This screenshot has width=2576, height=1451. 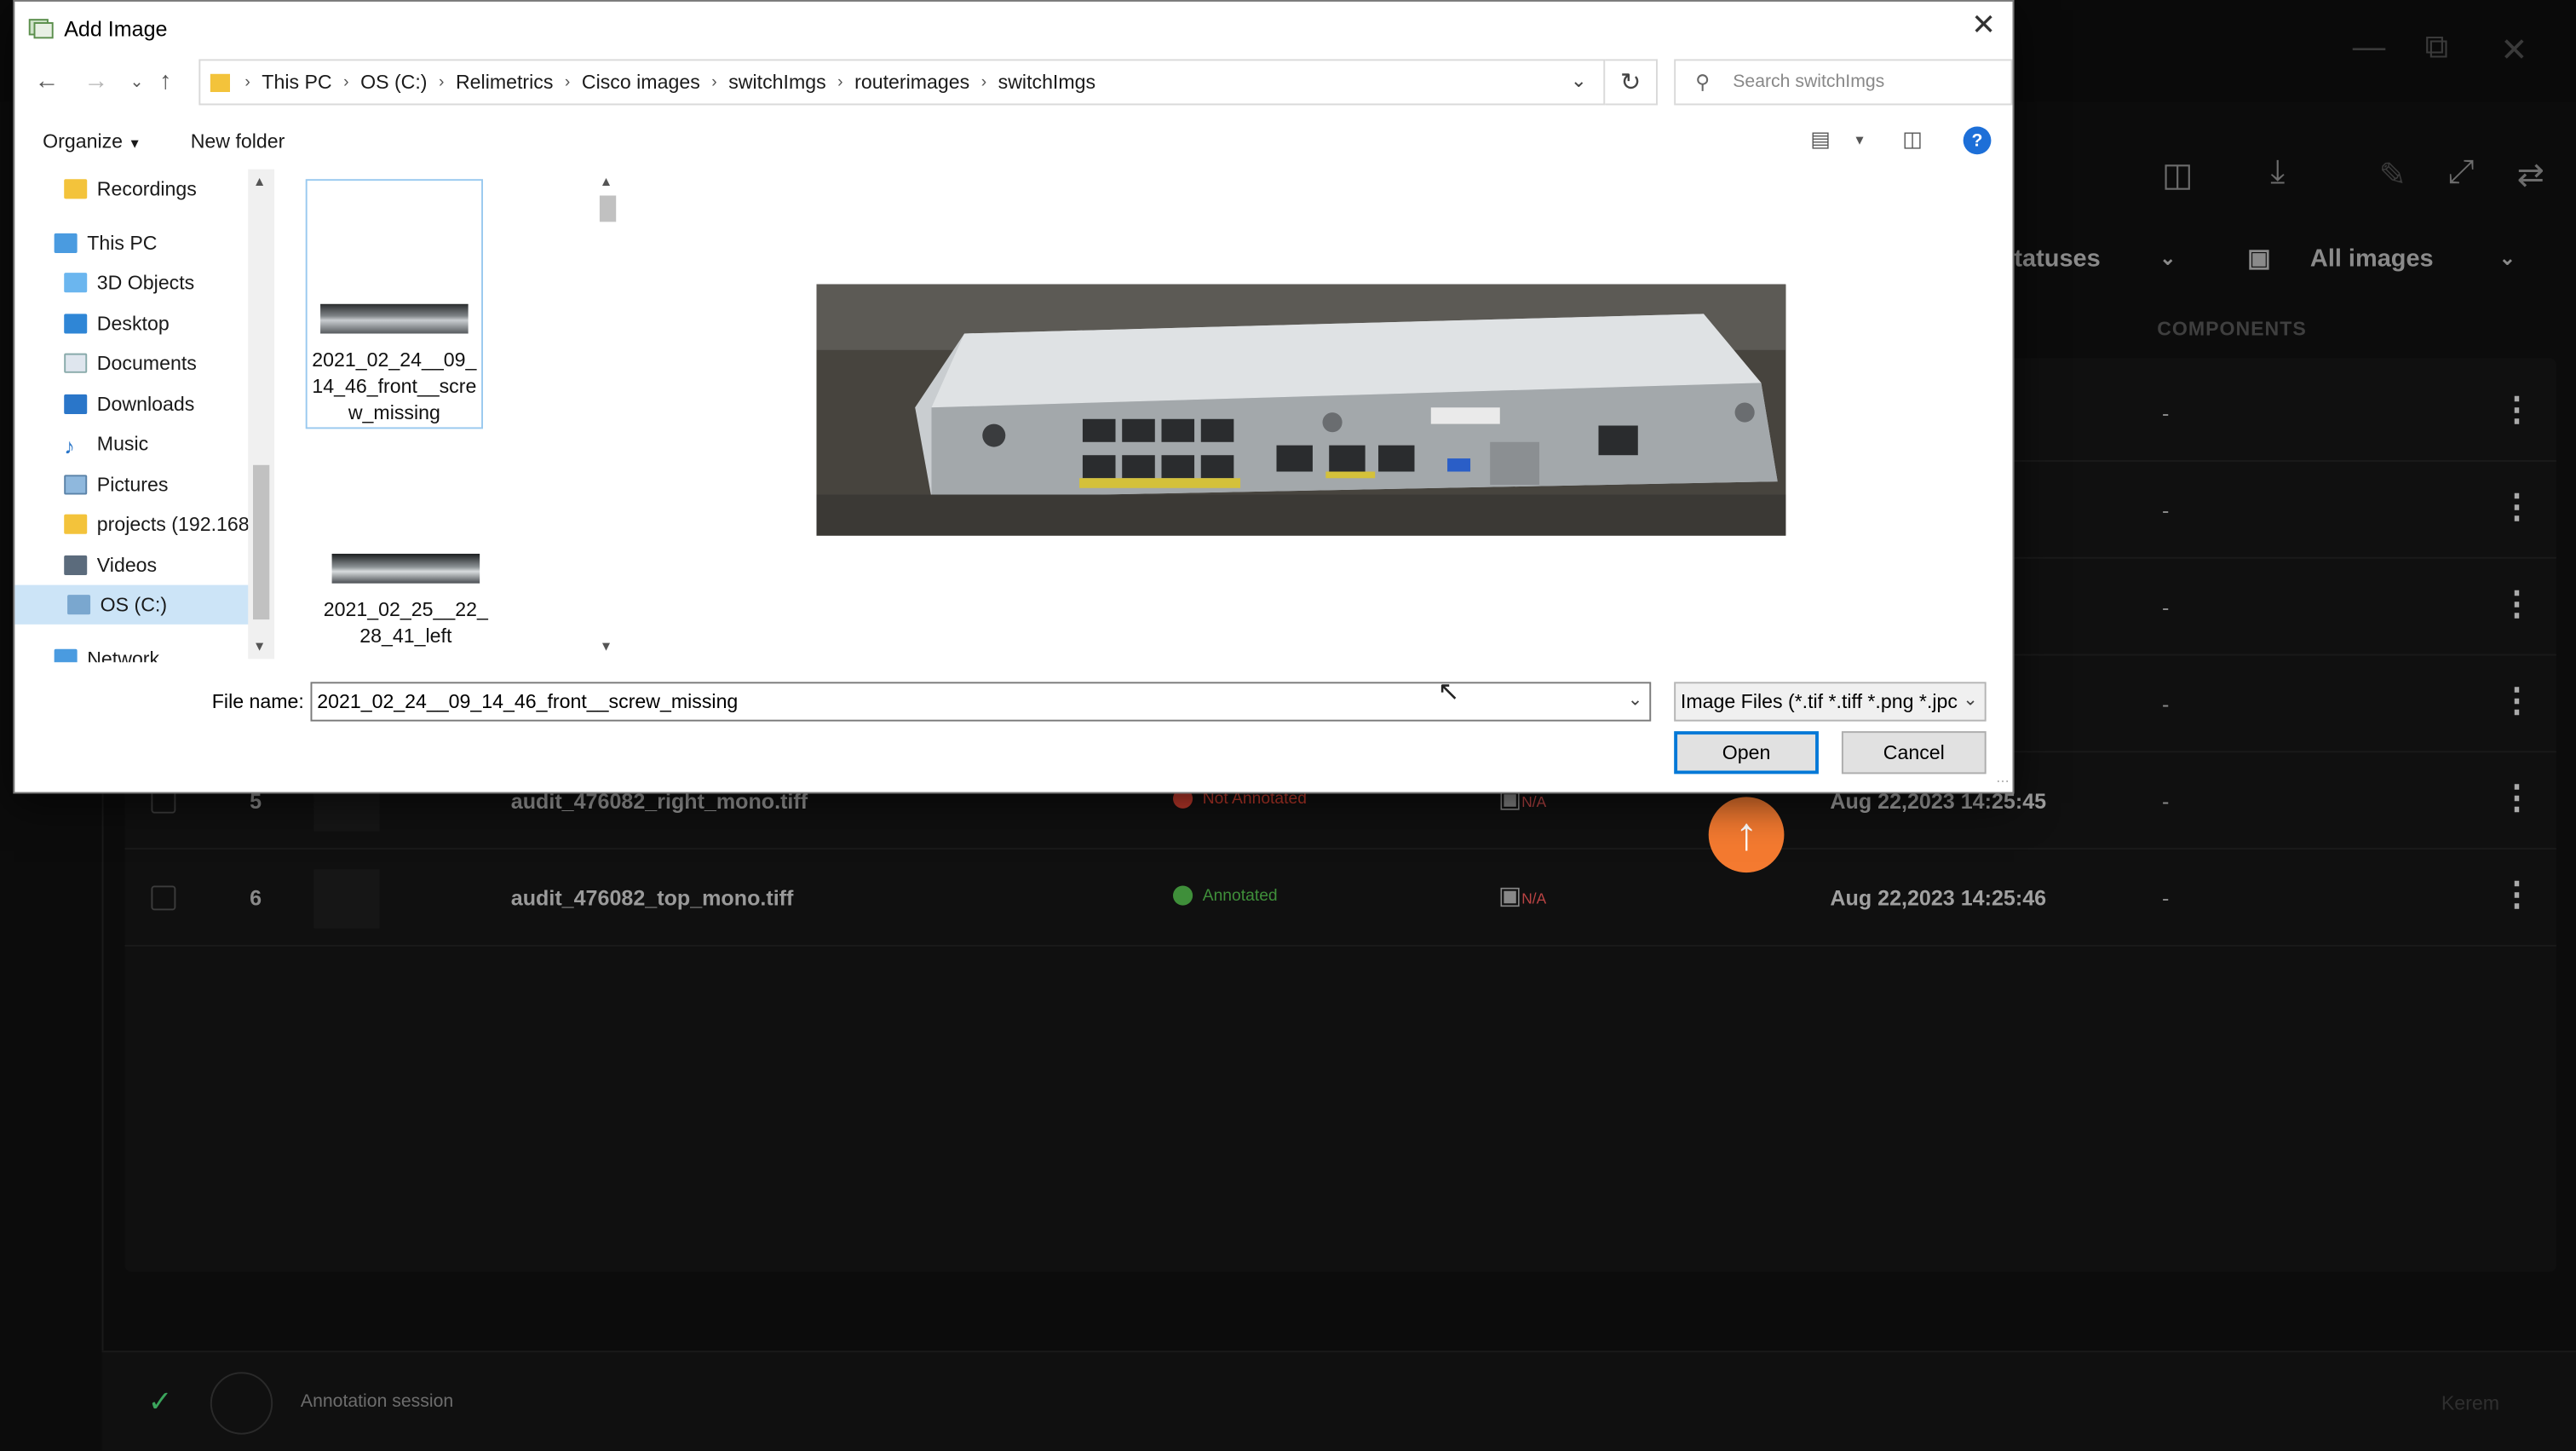 I want to click on files-scrollbar: ▲ ▼, so click(x=608, y=414).